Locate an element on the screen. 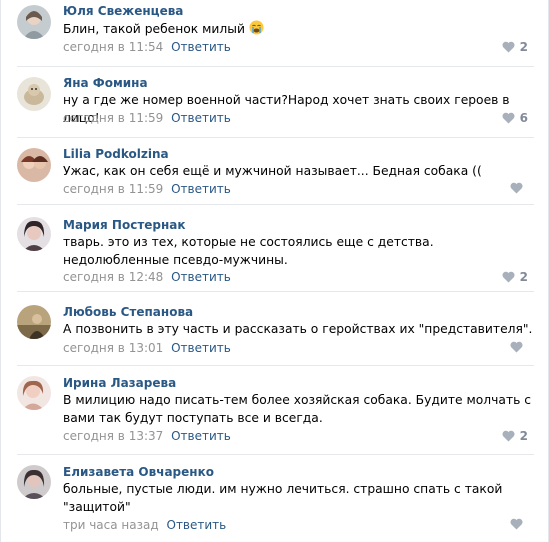 This screenshot has height=542, width=549. like-count: 6 is located at coordinates (523, 118).